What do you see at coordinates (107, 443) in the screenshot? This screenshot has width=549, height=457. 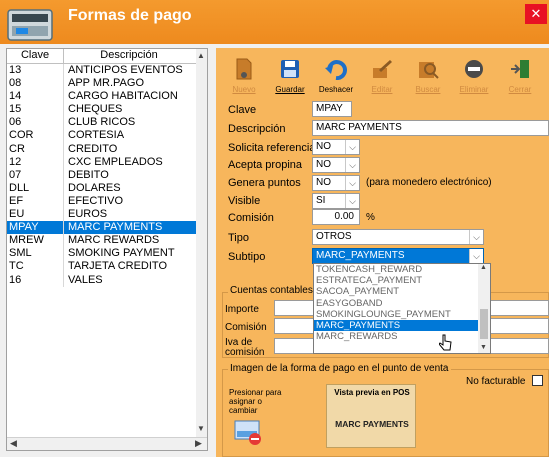 I see `list-horizontal-scrollbar: ◀ ▶` at bounding box center [107, 443].